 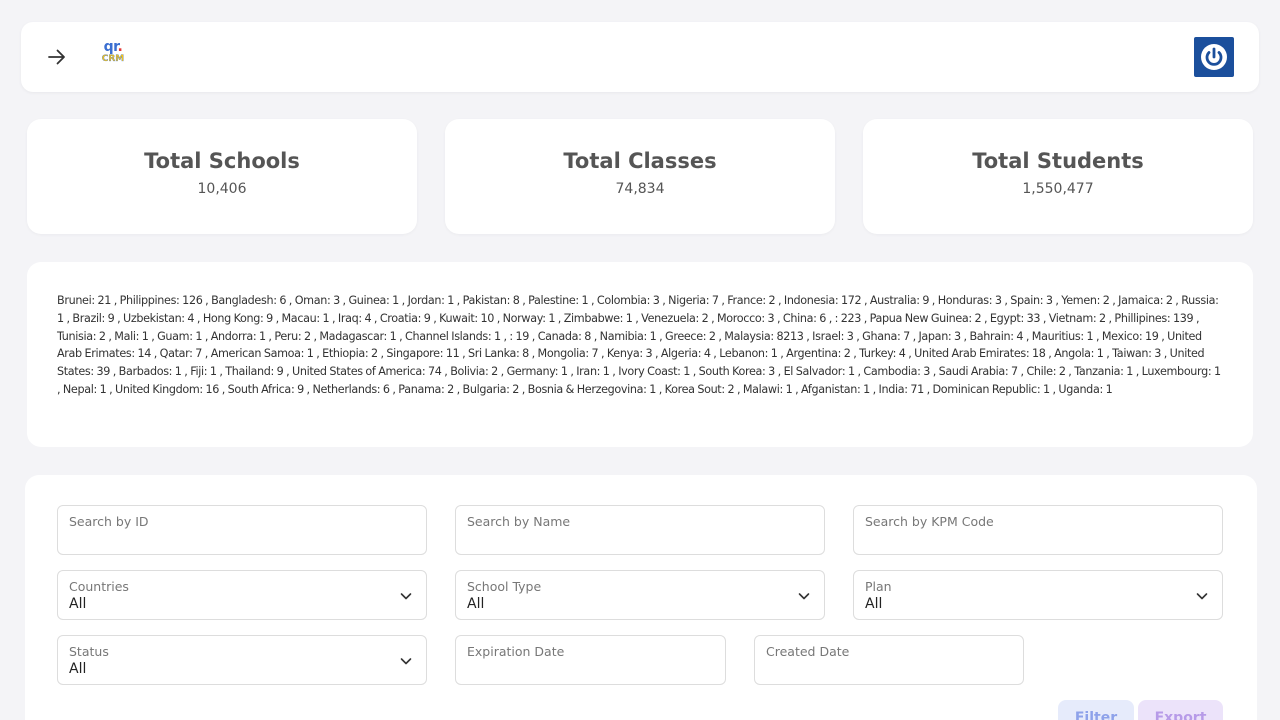 What do you see at coordinates (519, 521) in the screenshot?
I see `field-label: Search by Name` at bounding box center [519, 521].